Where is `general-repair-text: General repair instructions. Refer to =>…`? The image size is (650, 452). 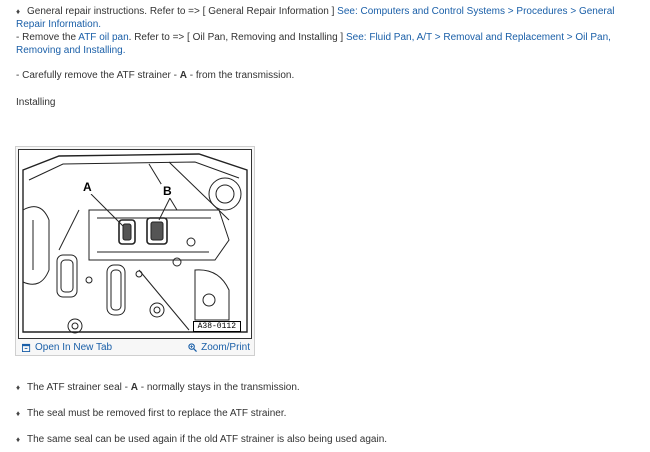 general-repair-text: General repair instructions. Refer to =>… is located at coordinates (182, 11).